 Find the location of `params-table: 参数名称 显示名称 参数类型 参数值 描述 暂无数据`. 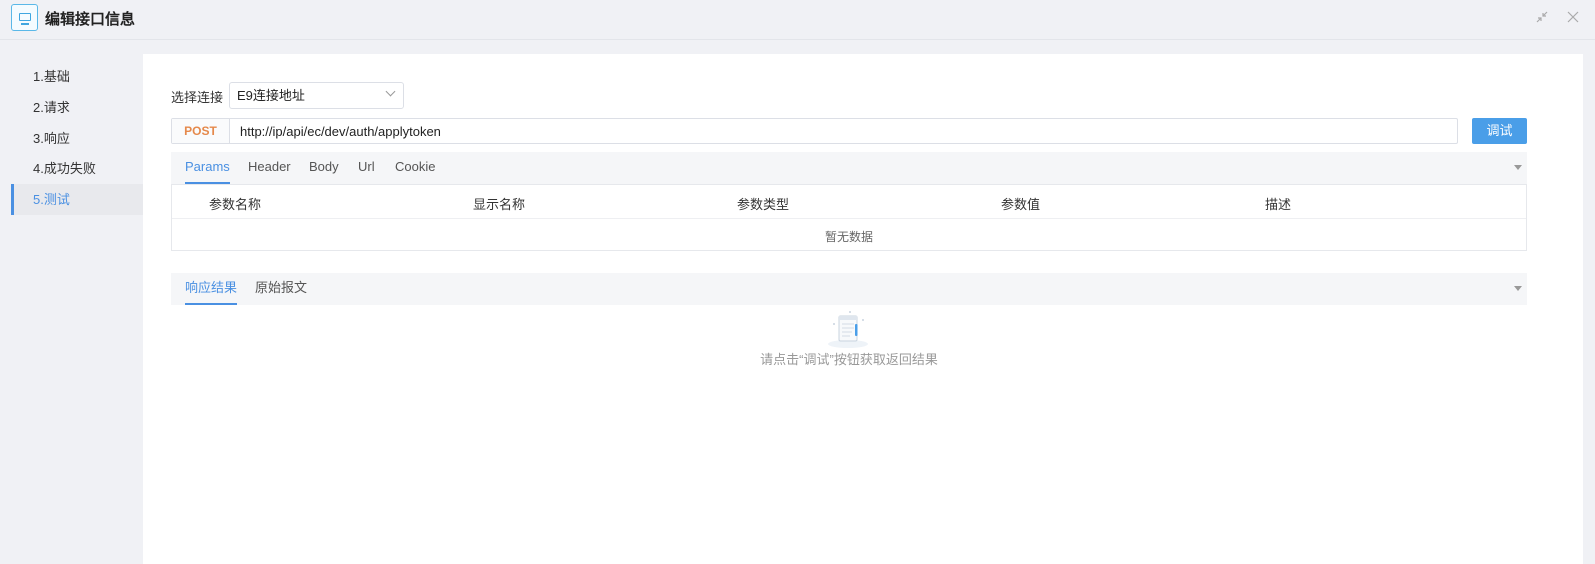

params-table: 参数名称 显示名称 参数类型 参数值 描述 暂无数据 is located at coordinates (849, 217).